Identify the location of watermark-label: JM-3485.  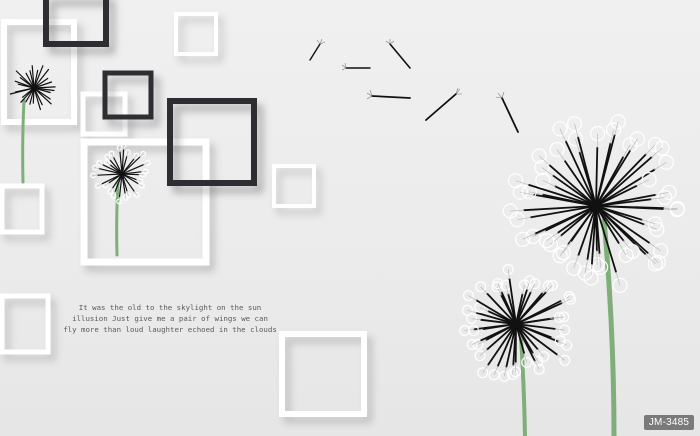
(669, 422).